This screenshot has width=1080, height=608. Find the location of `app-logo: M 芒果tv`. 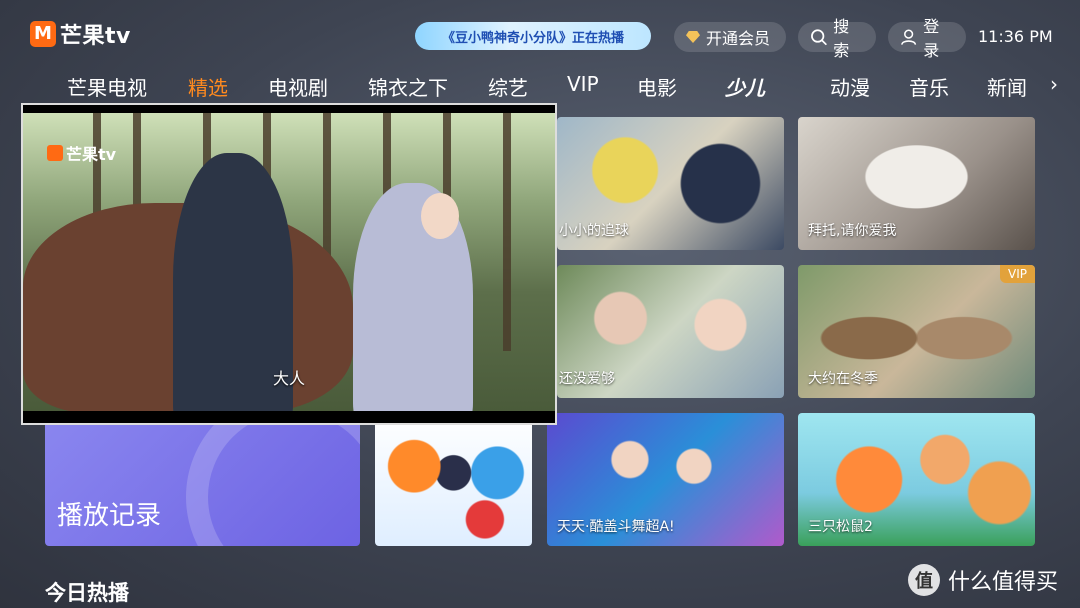

app-logo: M 芒果tv is located at coordinates (80, 34).